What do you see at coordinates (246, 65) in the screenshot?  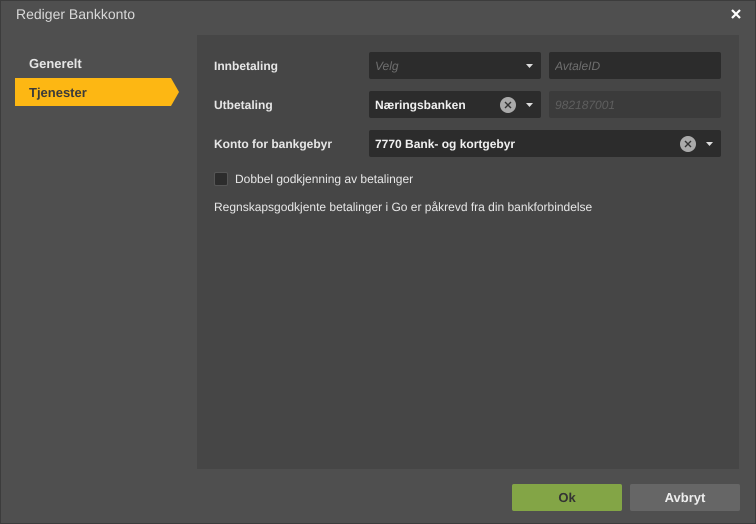 I see `field-label: Innbetaling` at bounding box center [246, 65].